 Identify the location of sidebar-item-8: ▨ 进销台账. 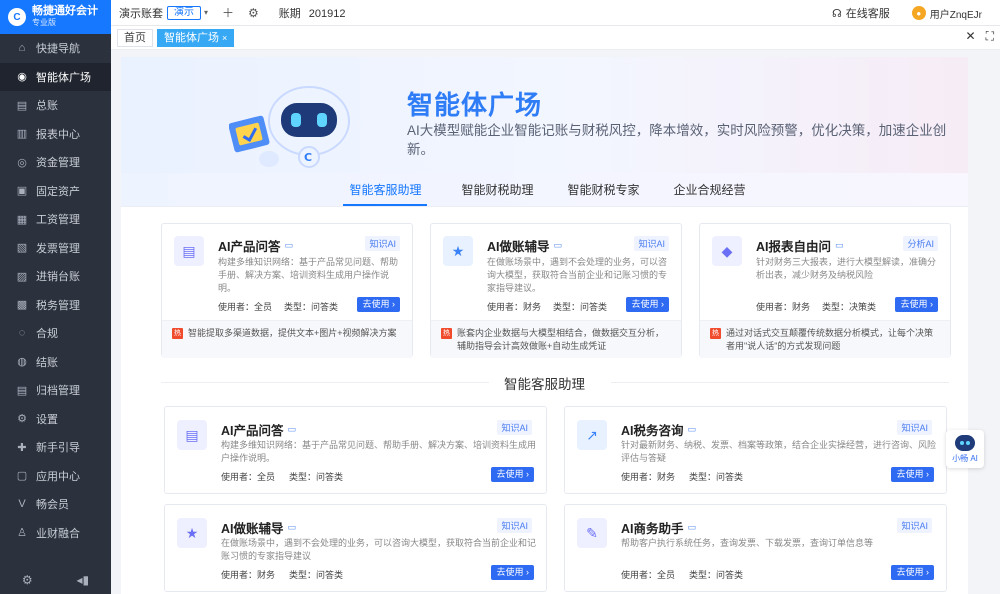
(55, 276).